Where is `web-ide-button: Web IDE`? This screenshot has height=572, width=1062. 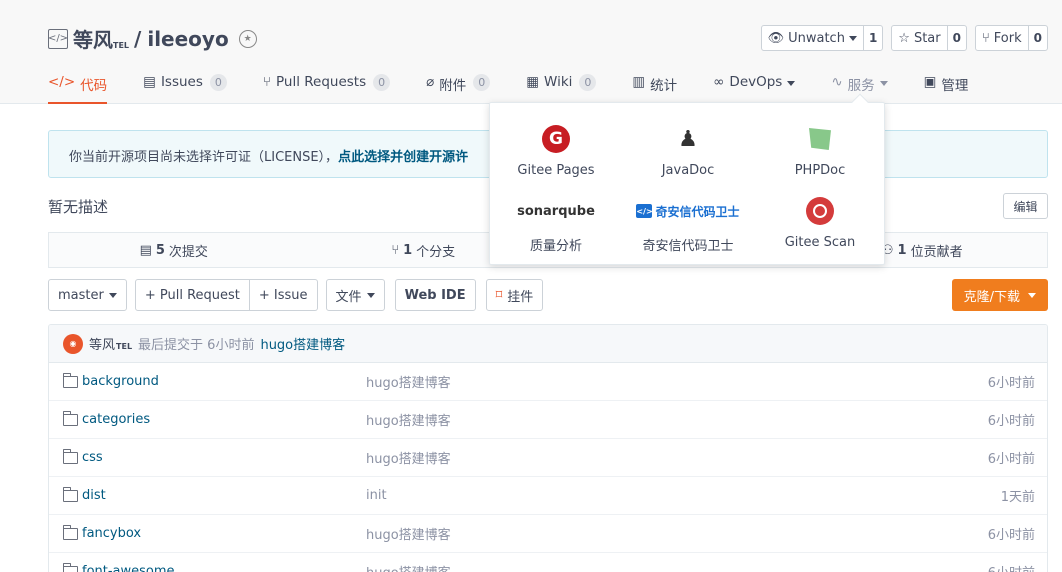 web-ide-button: Web IDE is located at coordinates (435, 295).